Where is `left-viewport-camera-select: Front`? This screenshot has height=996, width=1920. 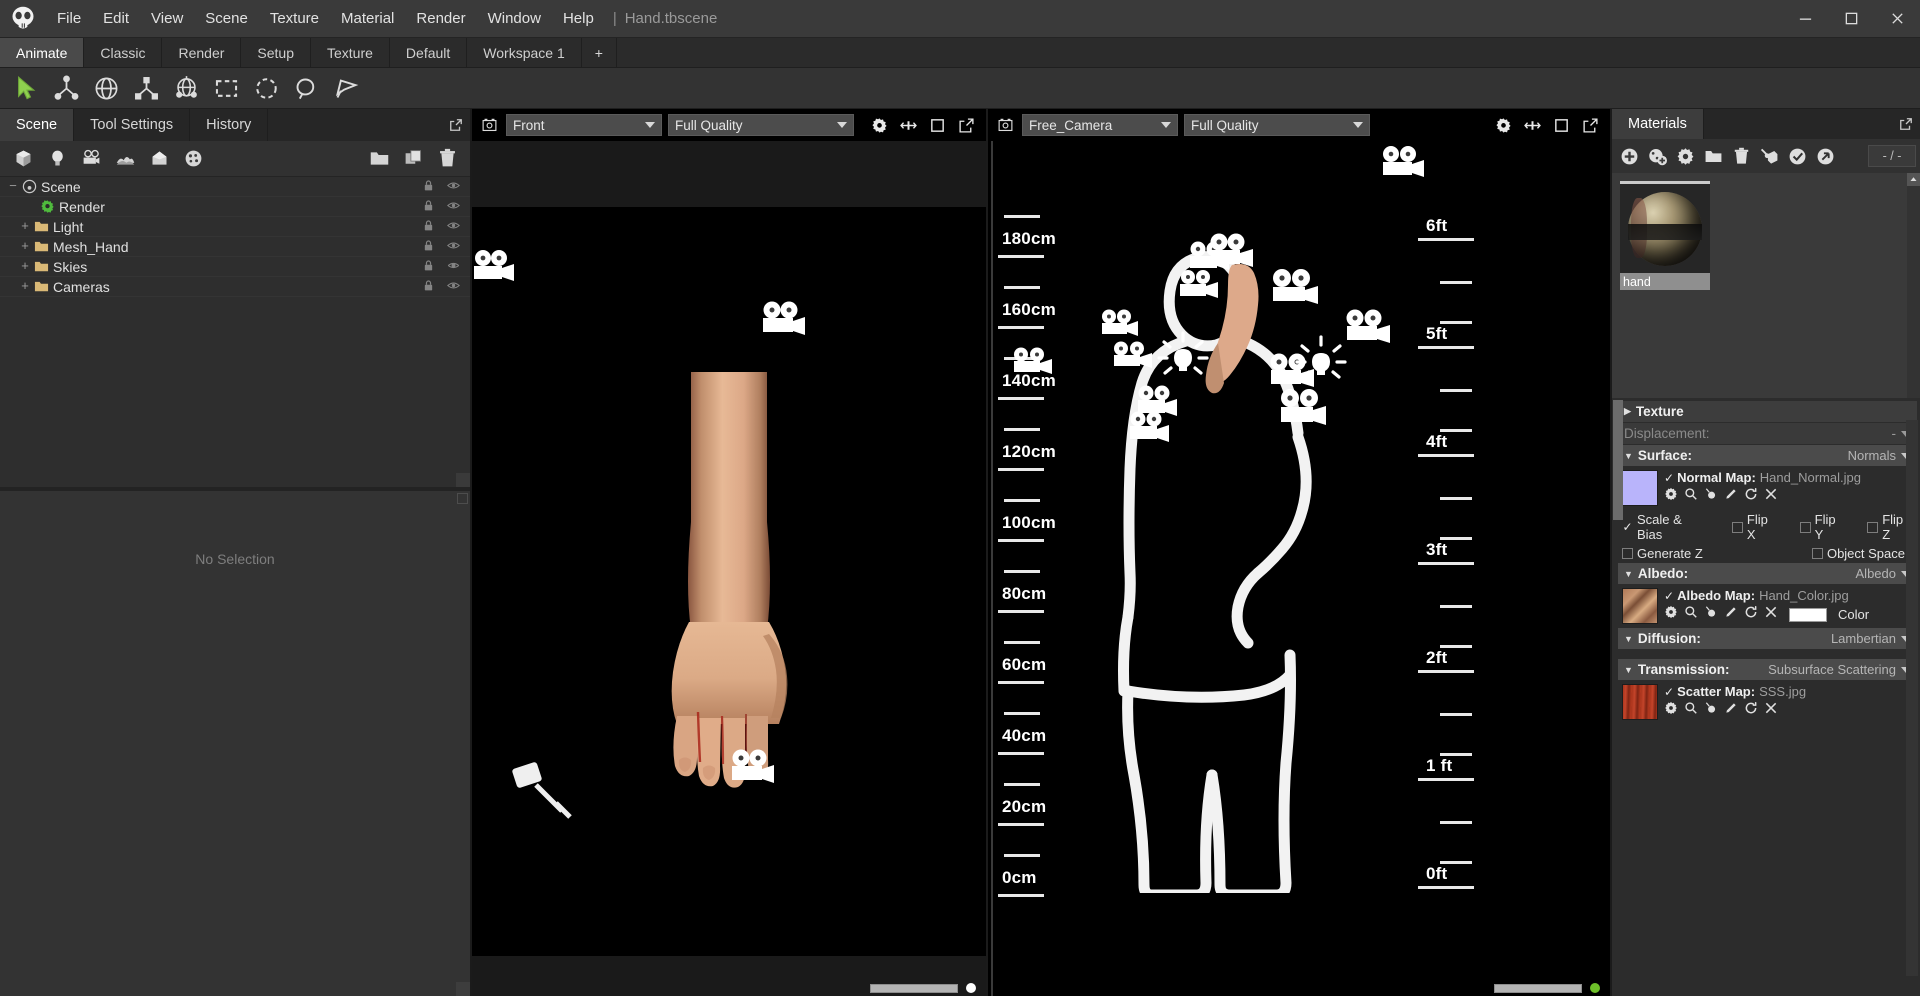 left-viewport-camera-select: Front is located at coordinates (584, 125).